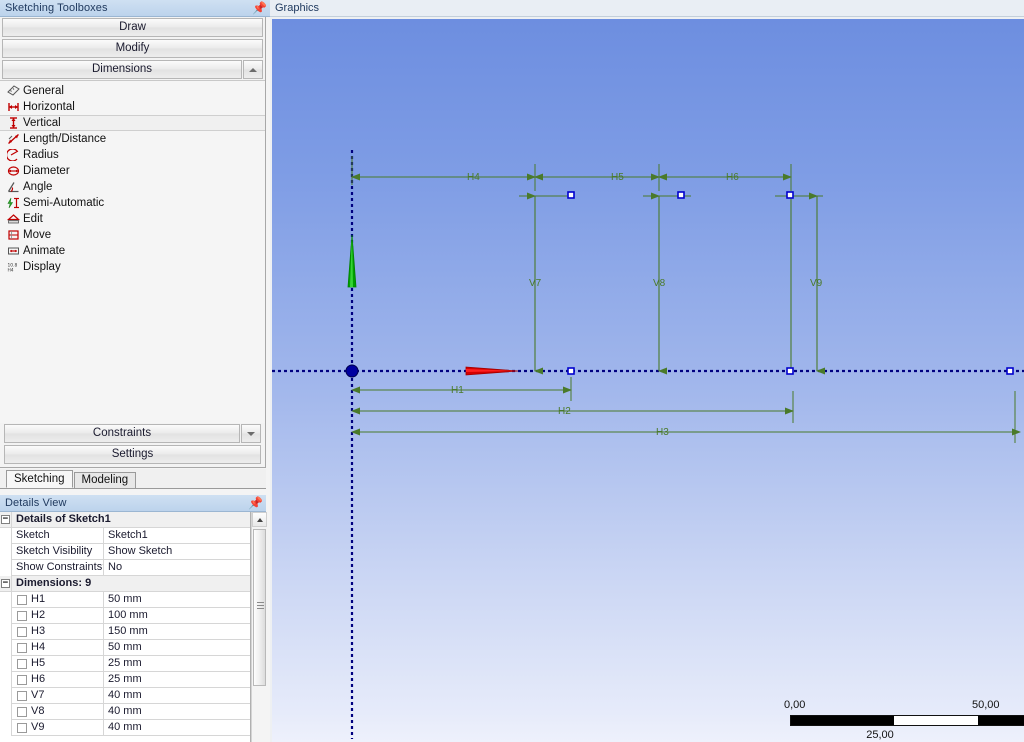 Image resolution: width=1024 pixels, height=742 pixels. Describe the element at coordinates (132, 91) in the screenshot. I see `tool-item-general: General` at that location.